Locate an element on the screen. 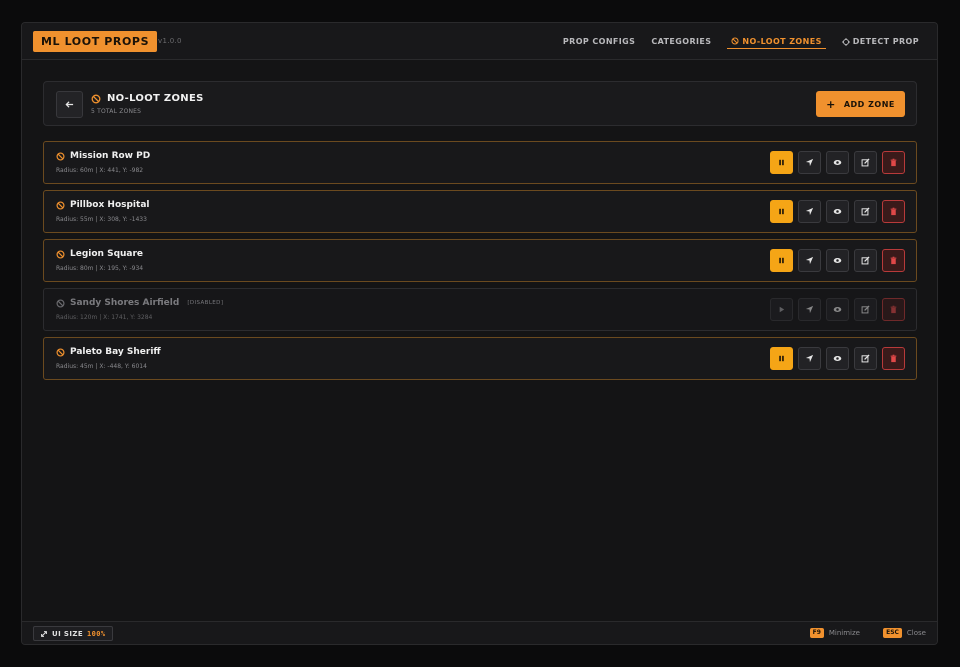 The height and width of the screenshot is (667, 960). page-title-text: NO-LOOT ZONES is located at coordinates (155, 98).